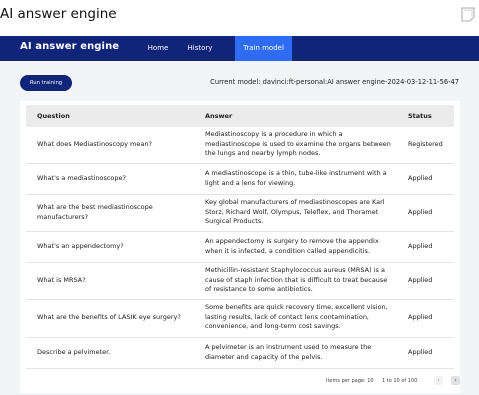 The width and height of the screenshot is (479, 395). What do you see at coordinates (61, 280) in the screenshot?
I see `question-cell: What is MRSA?` at bounding box center [61, 280].